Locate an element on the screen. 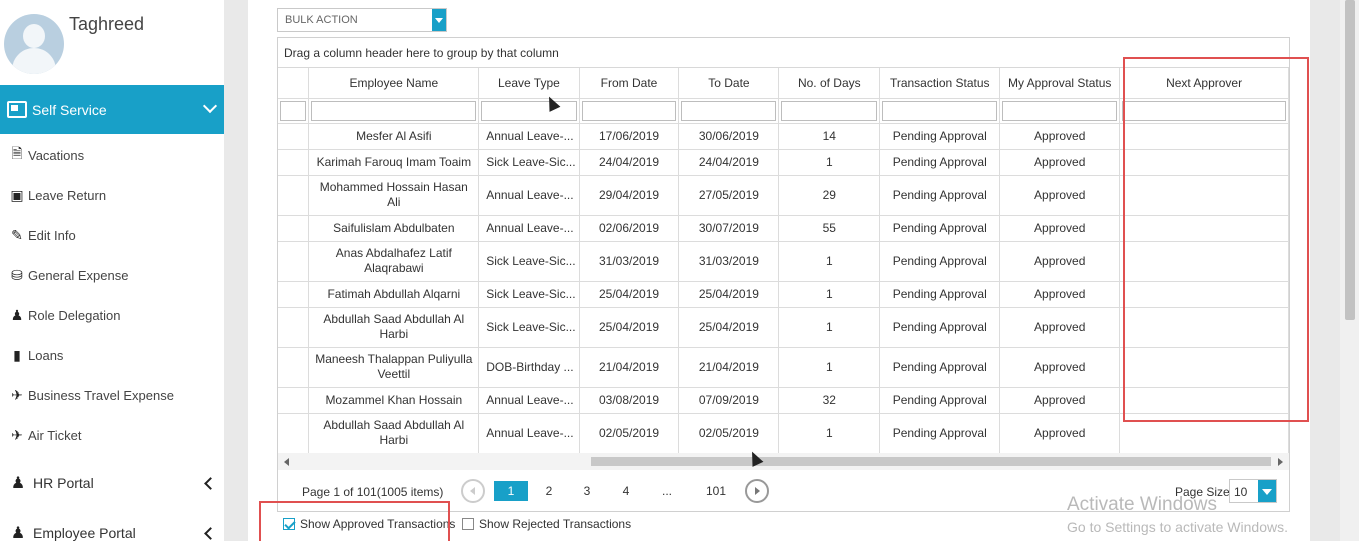  bulk-action-dropdown: BULK ACTION is located at coordinates (362, 20).